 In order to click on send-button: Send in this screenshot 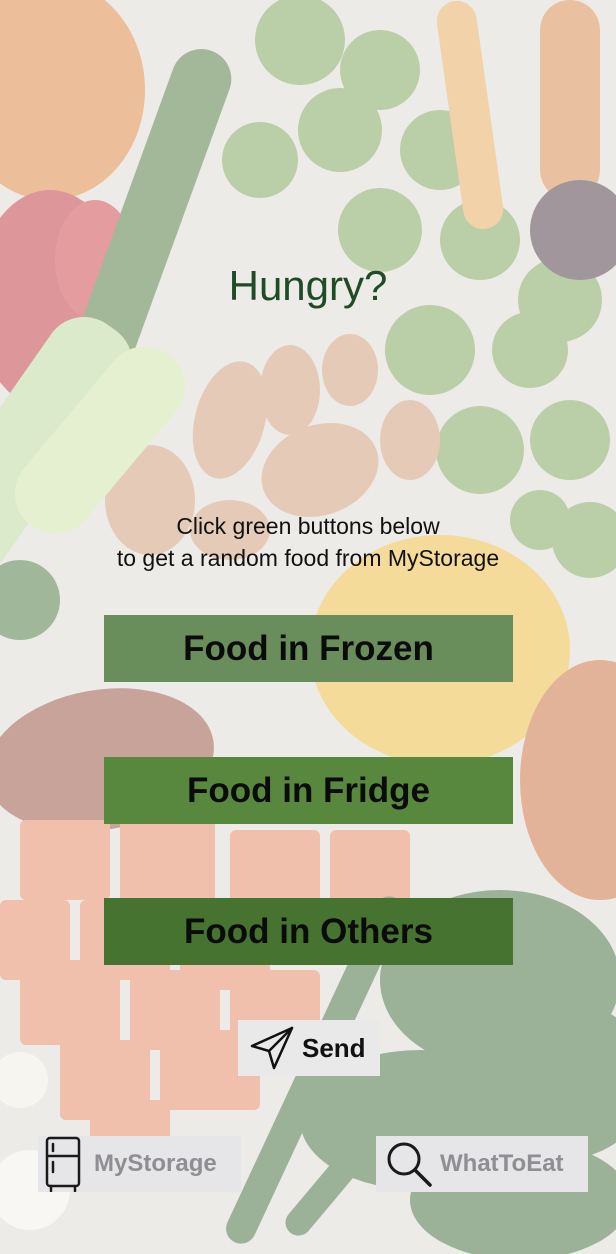, I will do `click(309, 1048)`.